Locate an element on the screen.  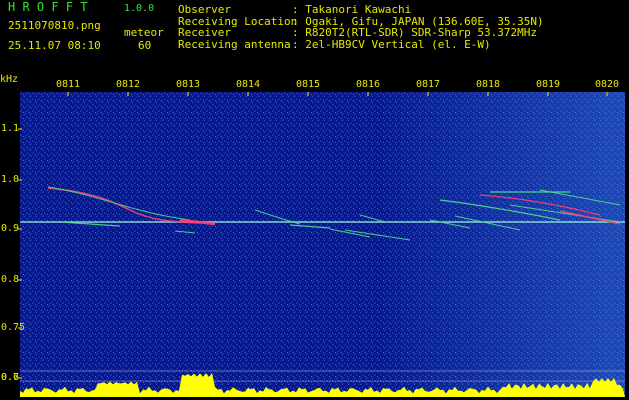
x-tick-label: 0812 is located at coordinates (128, 84).